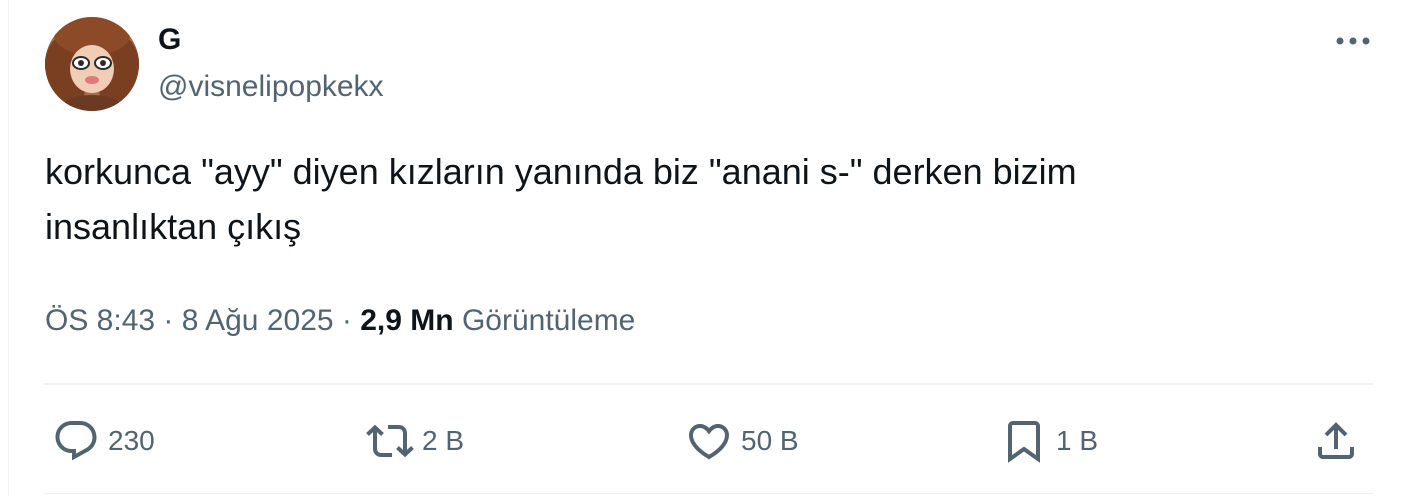 Image resolution: width=1414 pixels, height=496 pixels. I want to click on profile-avatar-icon, so click(92, 64).